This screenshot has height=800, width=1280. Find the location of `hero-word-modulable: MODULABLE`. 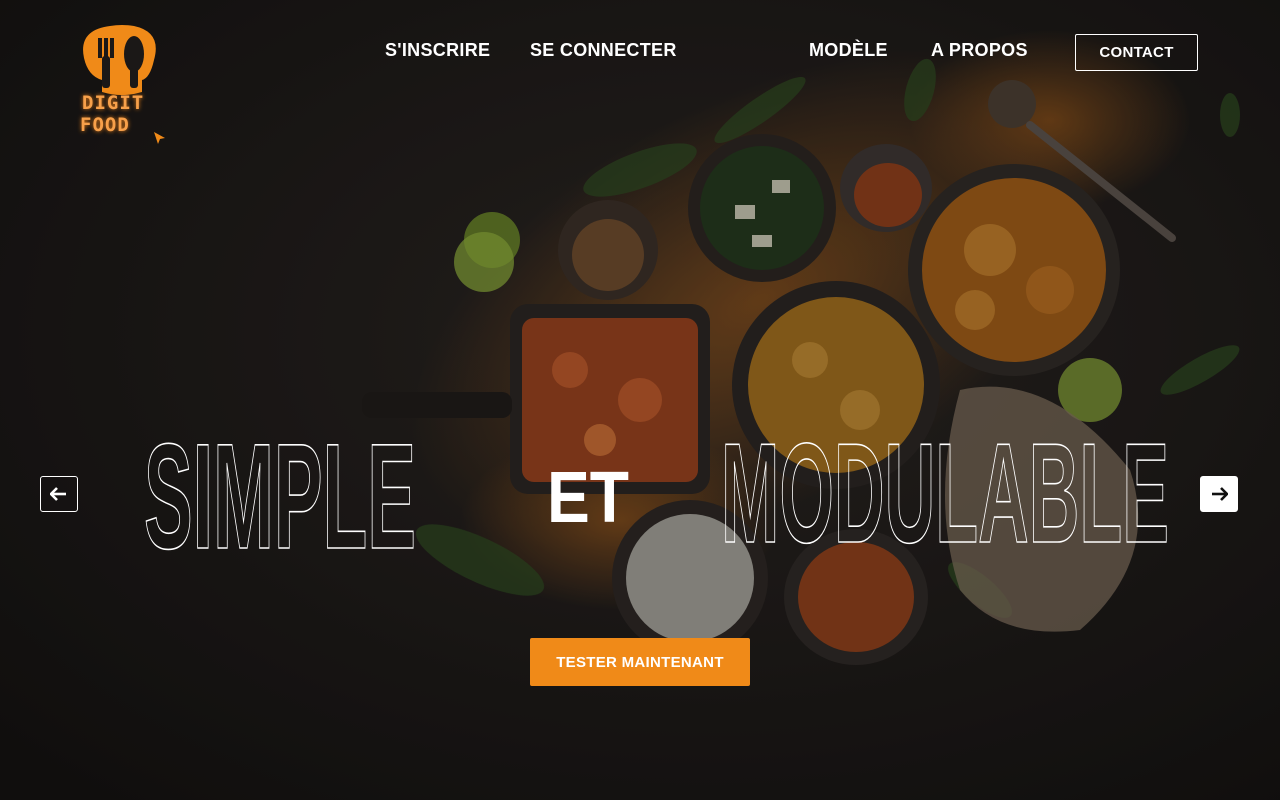

hero-word-modulable: MODULABLE is located at coordinates (945, 490).